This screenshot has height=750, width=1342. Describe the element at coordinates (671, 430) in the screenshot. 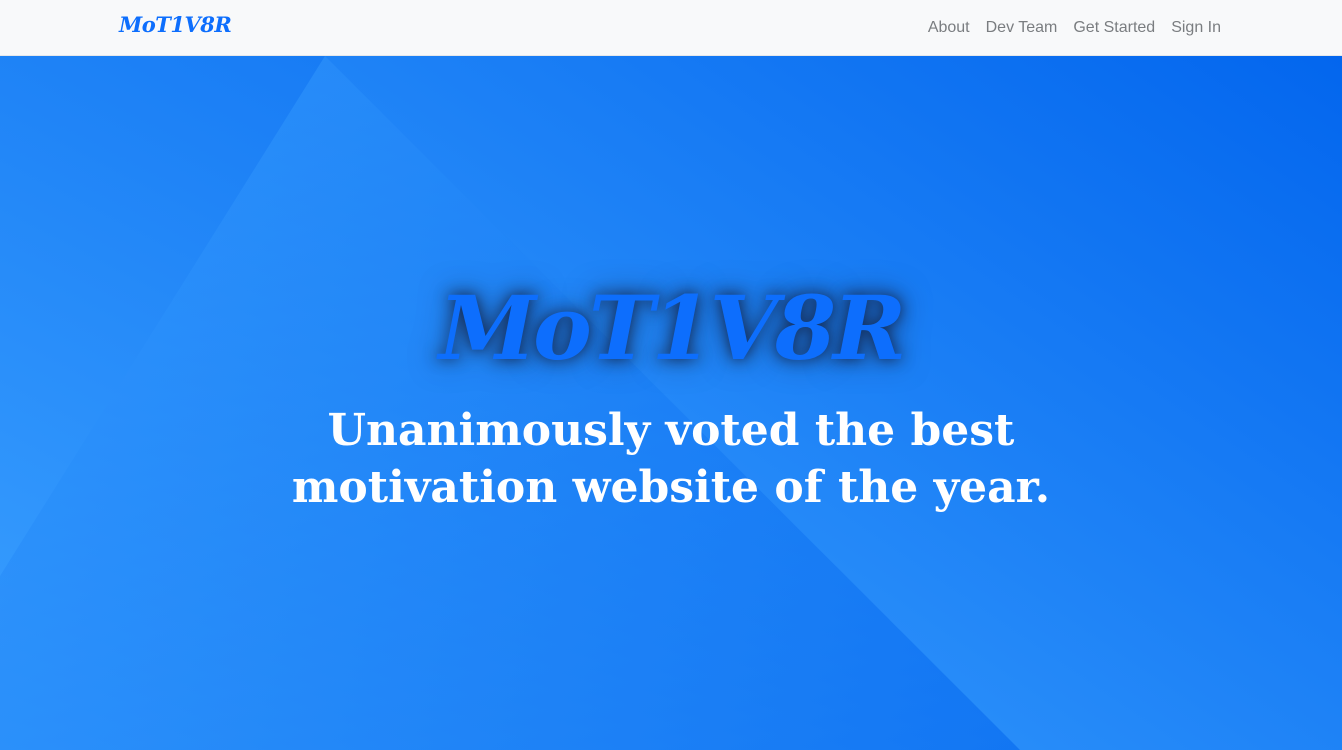

I see `hero-tagline-line-1: Unanimously voted the best` at that location.